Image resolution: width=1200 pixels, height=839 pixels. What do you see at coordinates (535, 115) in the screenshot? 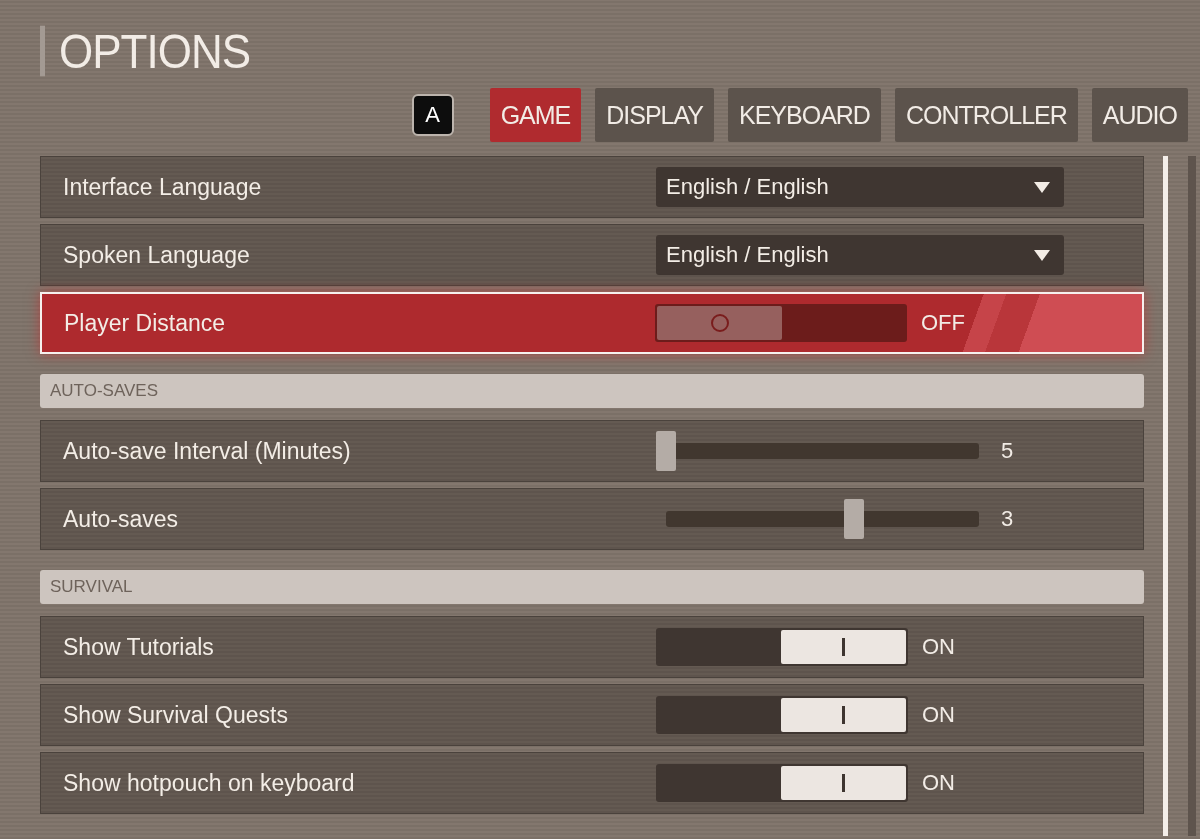
I see `tab: GAME` at bounding box center [535, 115].